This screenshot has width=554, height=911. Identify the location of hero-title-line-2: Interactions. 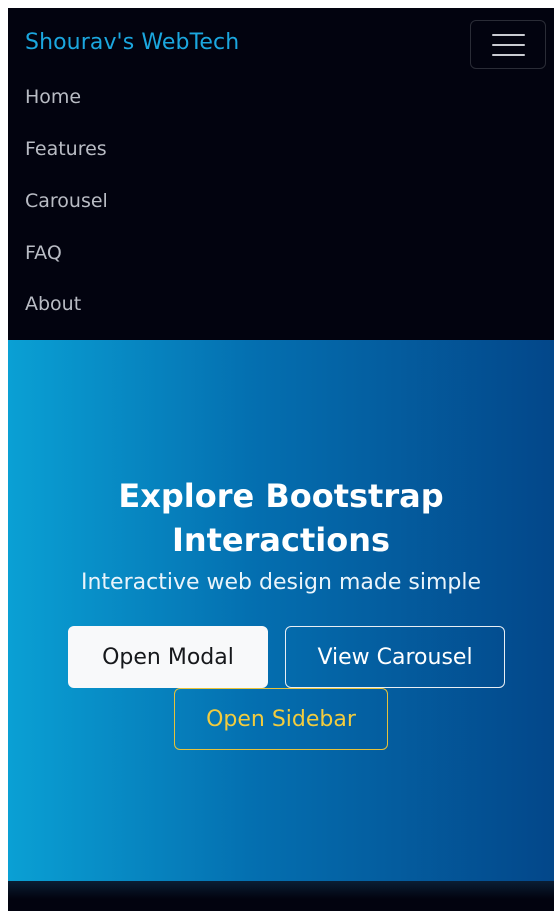
(281, 540).